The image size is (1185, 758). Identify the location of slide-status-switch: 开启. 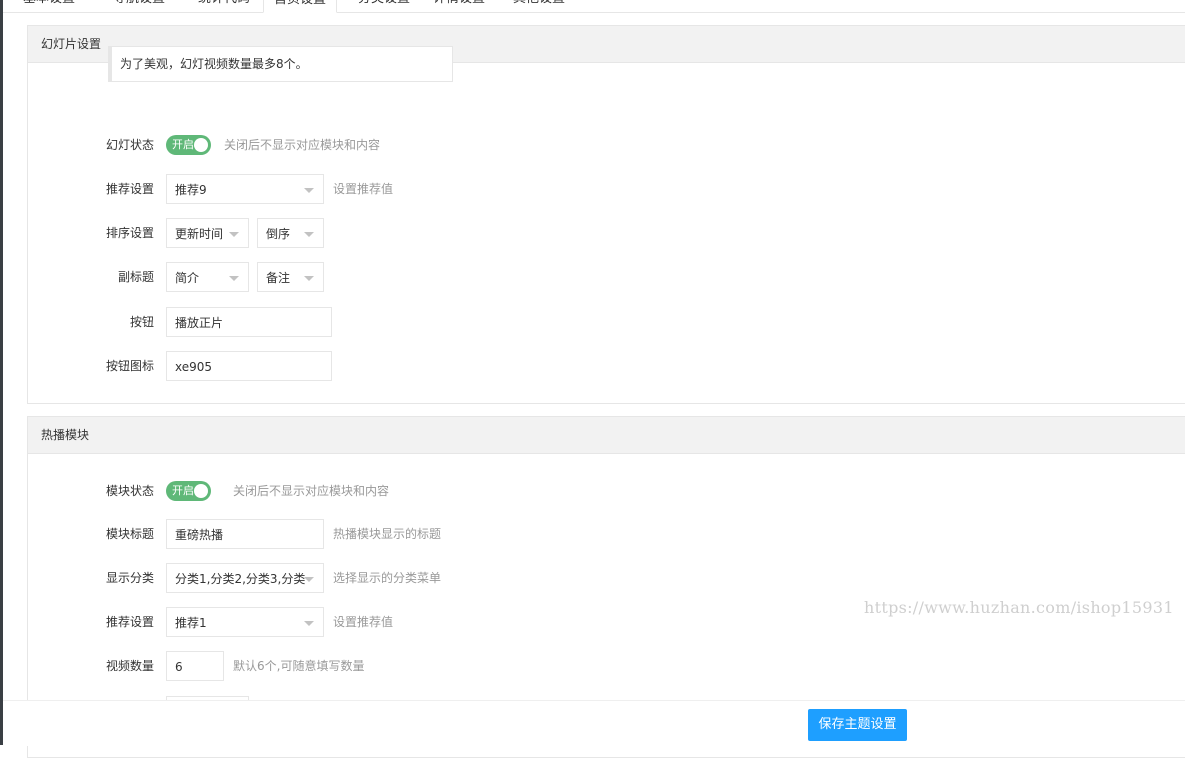
(188, 145).